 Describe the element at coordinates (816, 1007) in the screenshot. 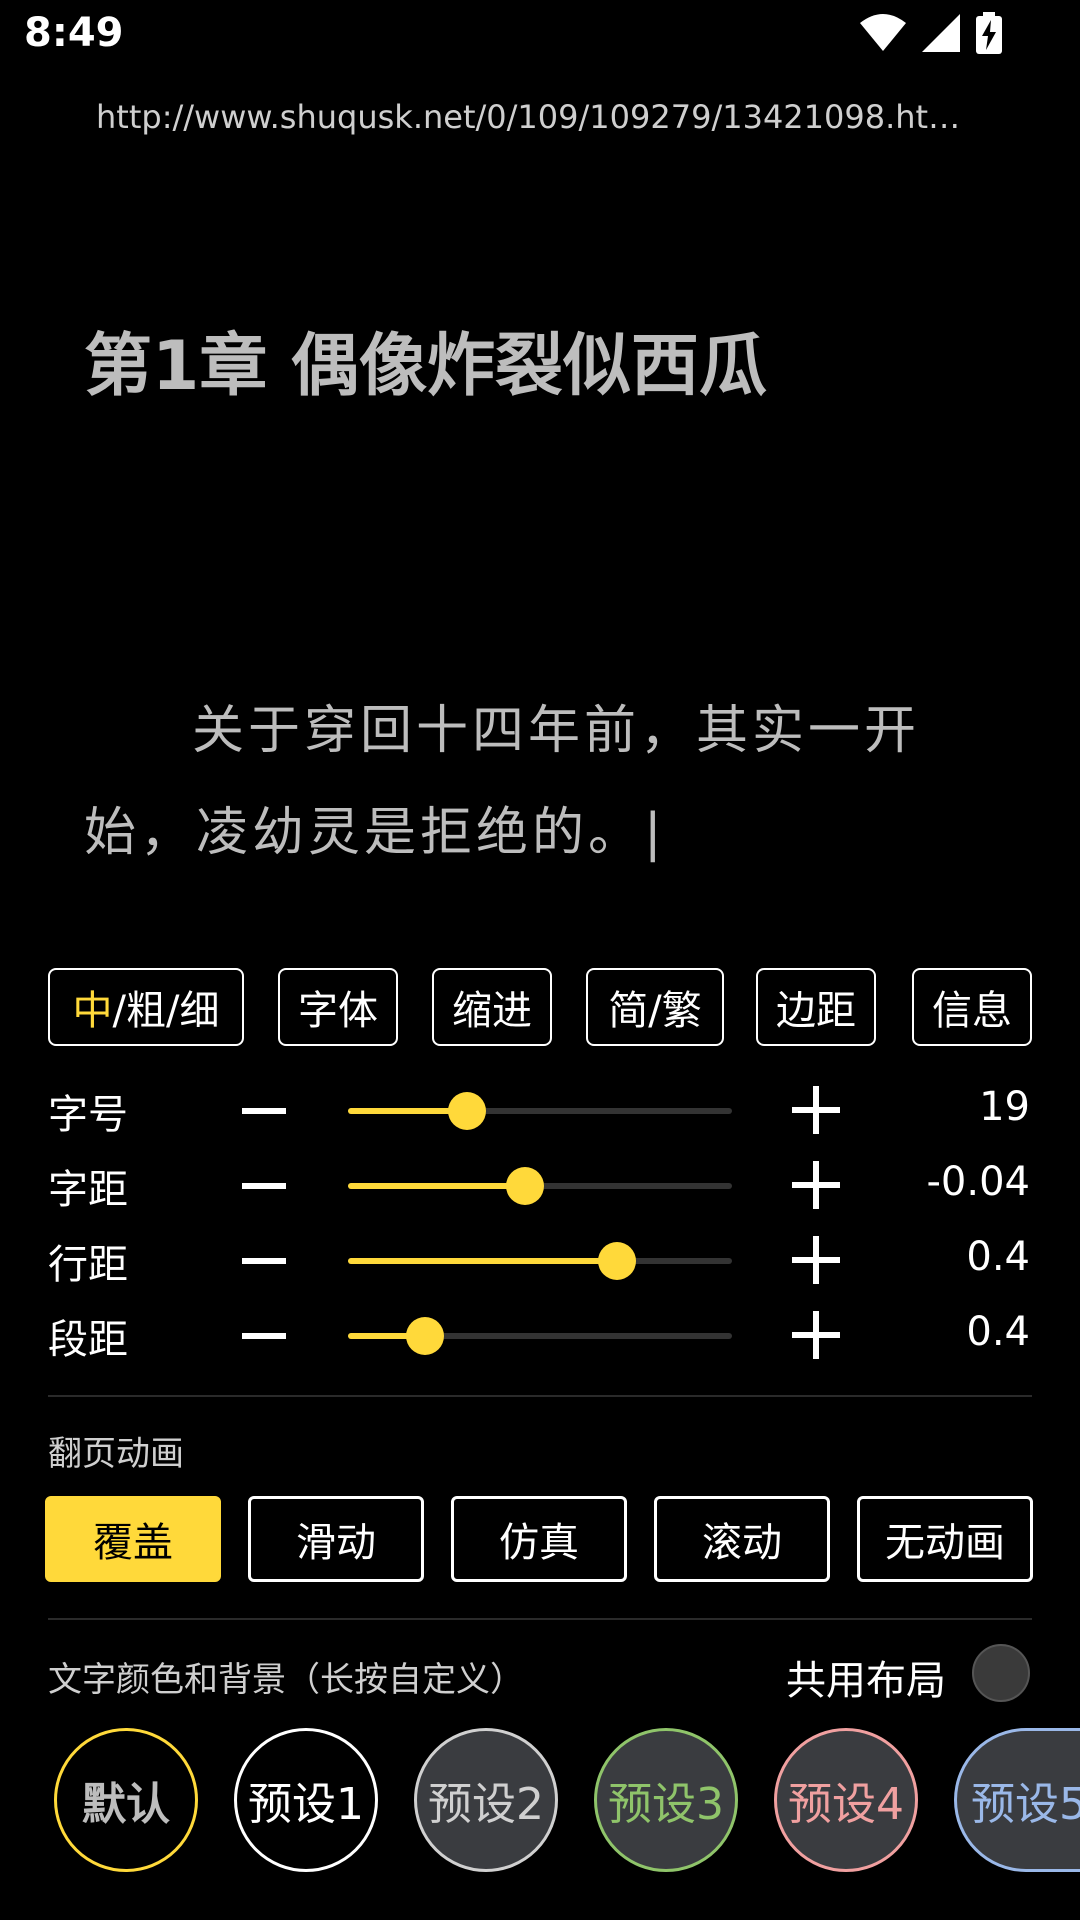

I see `margin-button: 边距` at that location.